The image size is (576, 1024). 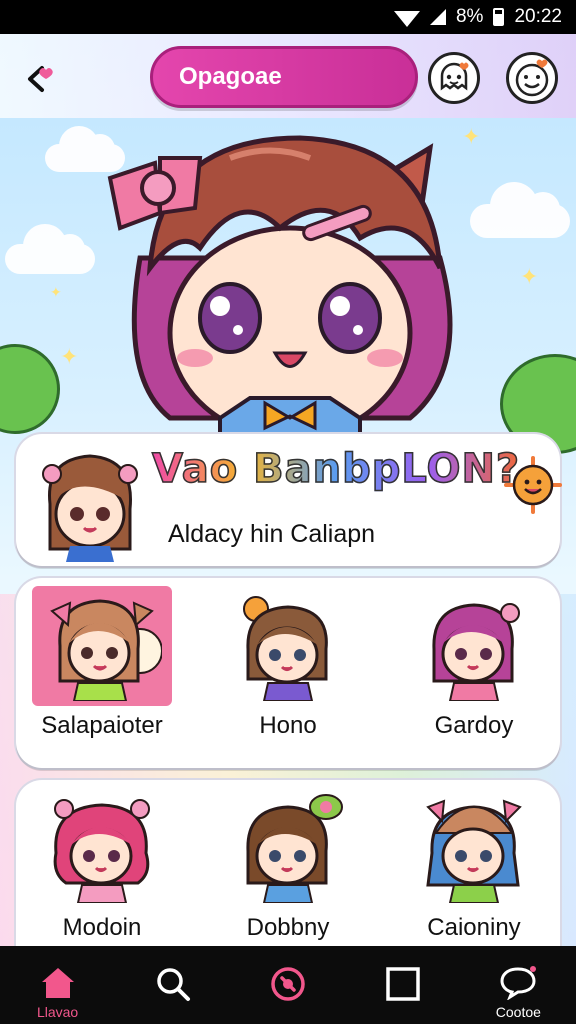 I want to click on character-name: Gardoy, so click(x=474, y=725).